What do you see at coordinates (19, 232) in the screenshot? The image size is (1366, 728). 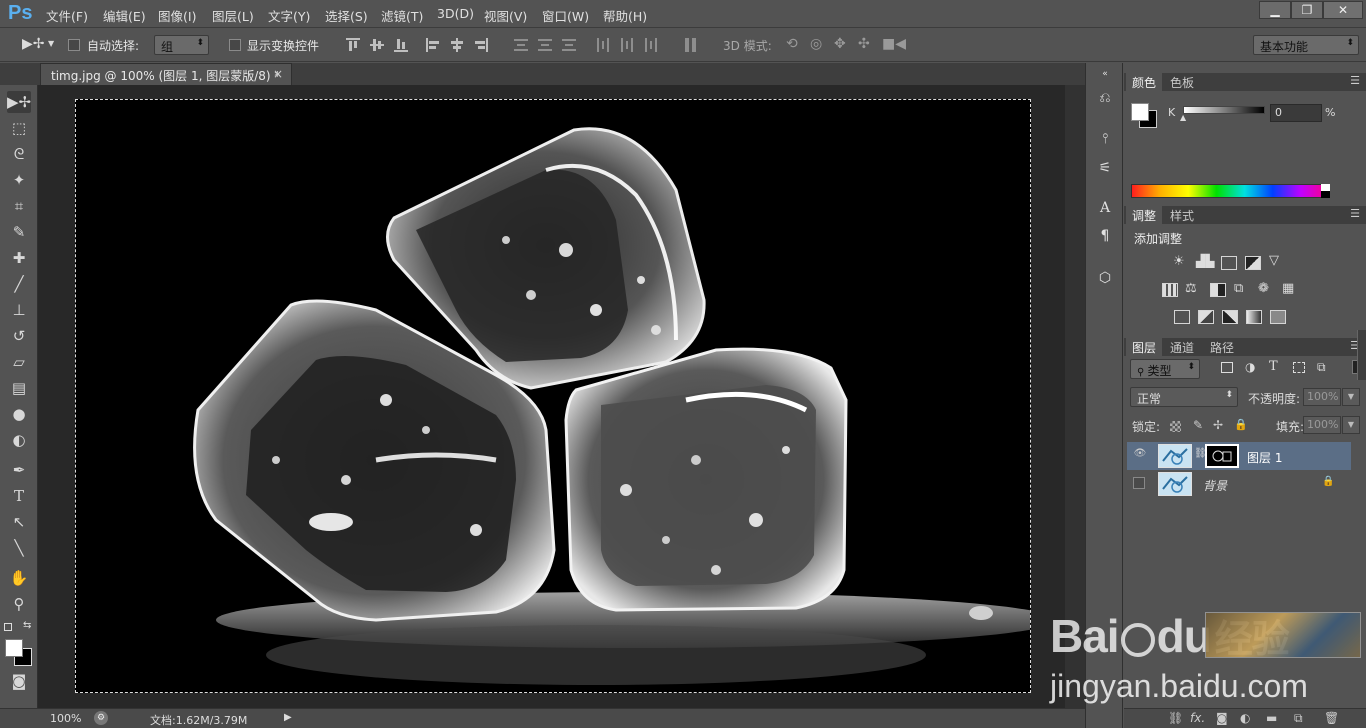 I see `eyedropper-tool-icon: ✎` at bounding box center [19, 232].